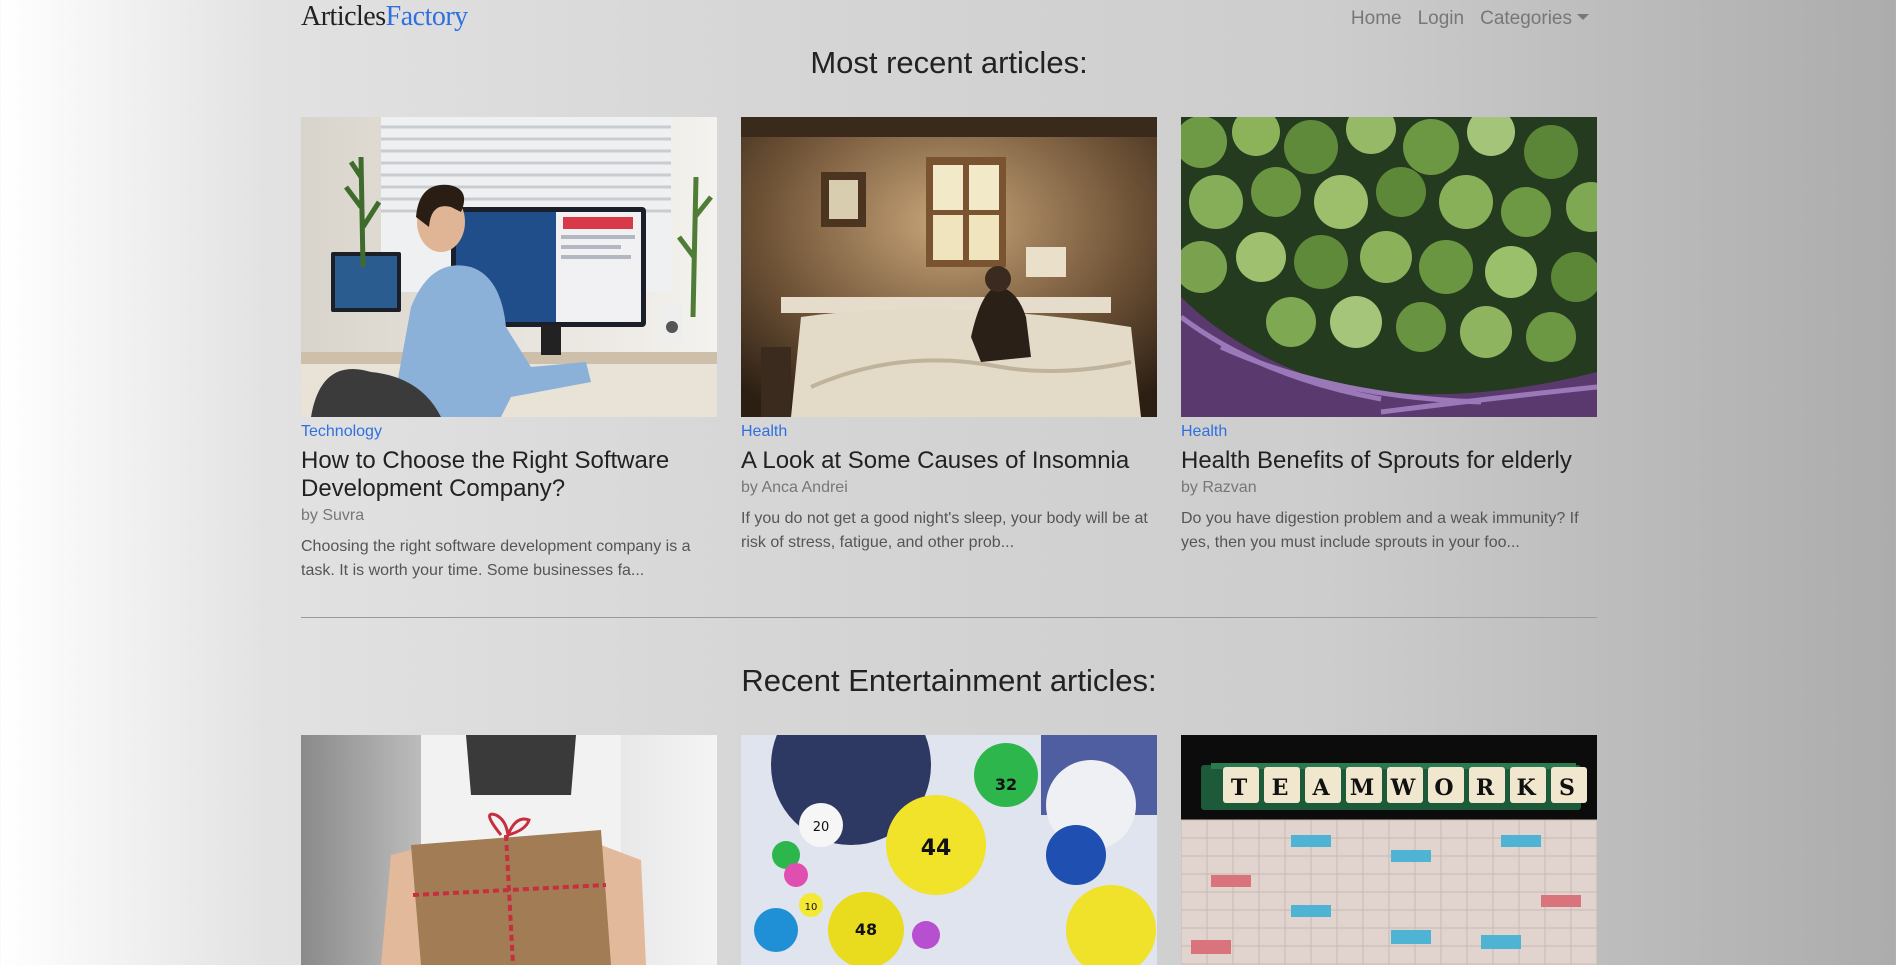 The height and width of the screenshot is (965, 1896). Describe the element at coordinates (1389, 461) in the screenshot. I see `article-title: Health Benefits of Sprouts for elderly` at that location.